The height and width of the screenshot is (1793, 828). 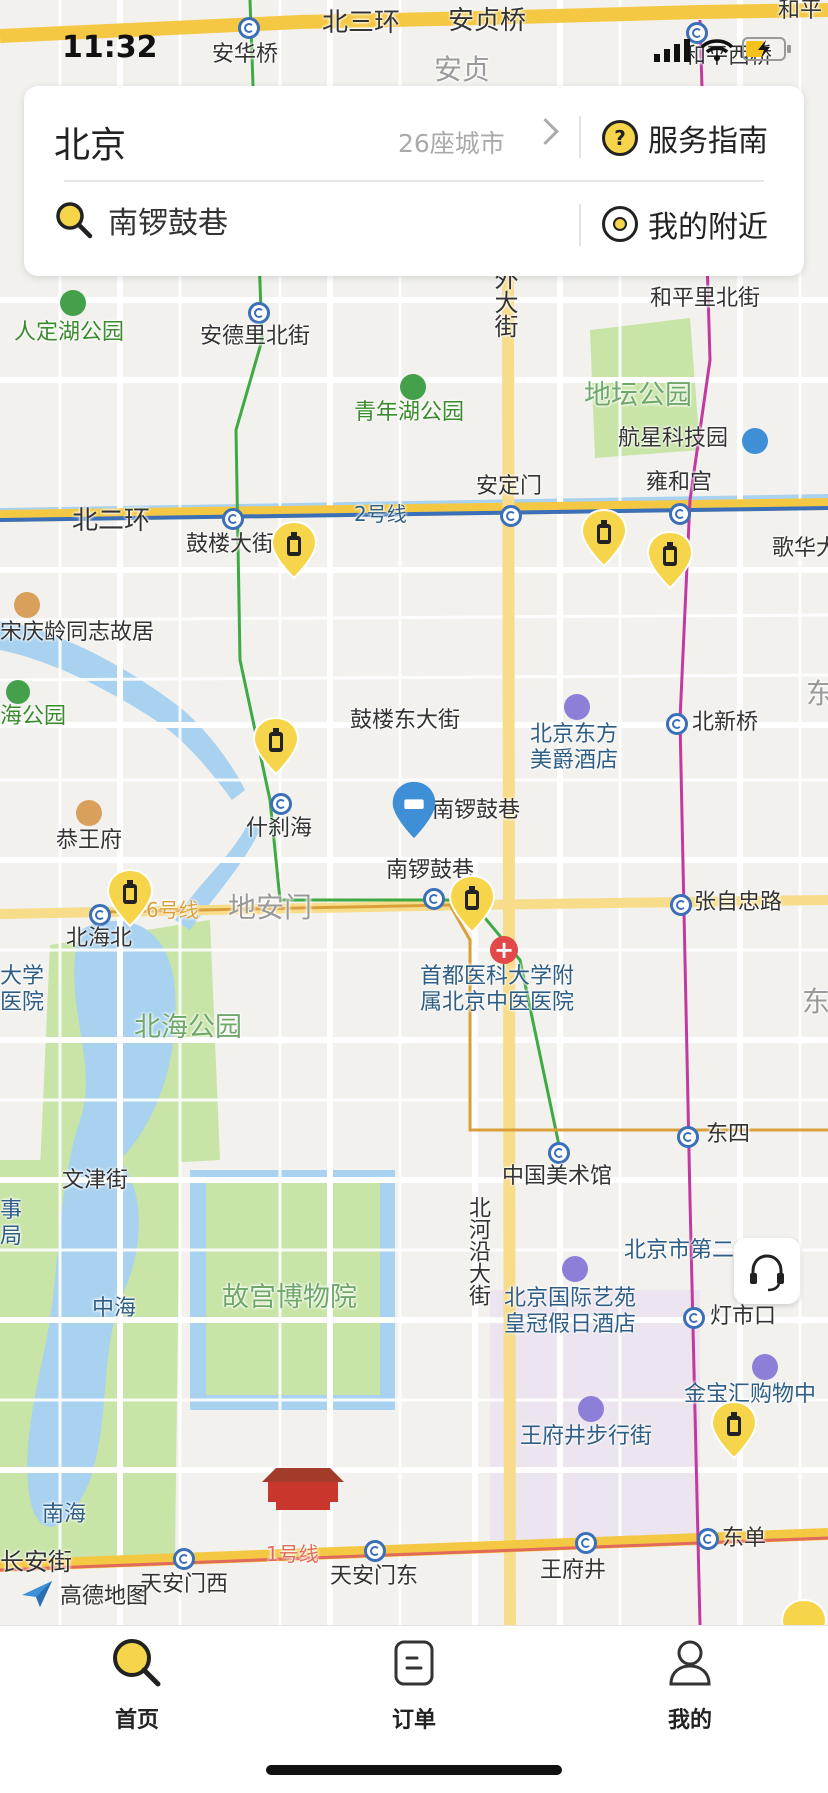 I want to click on map-label: 海公园, so click(x=33, y=716).